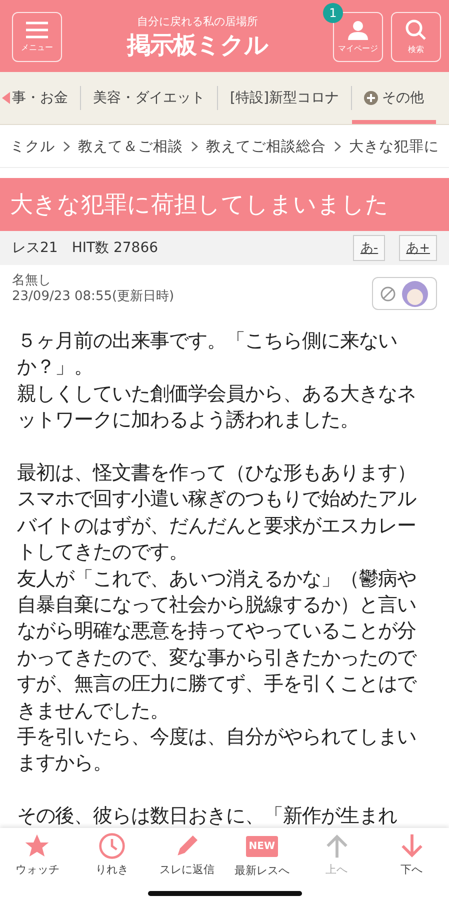 The height and width of the screenshot is (900, 449). What do you see at coordinates (394, 98) in the screenshot?
I see `category-tab: その他` at bounding box center [394, 98].